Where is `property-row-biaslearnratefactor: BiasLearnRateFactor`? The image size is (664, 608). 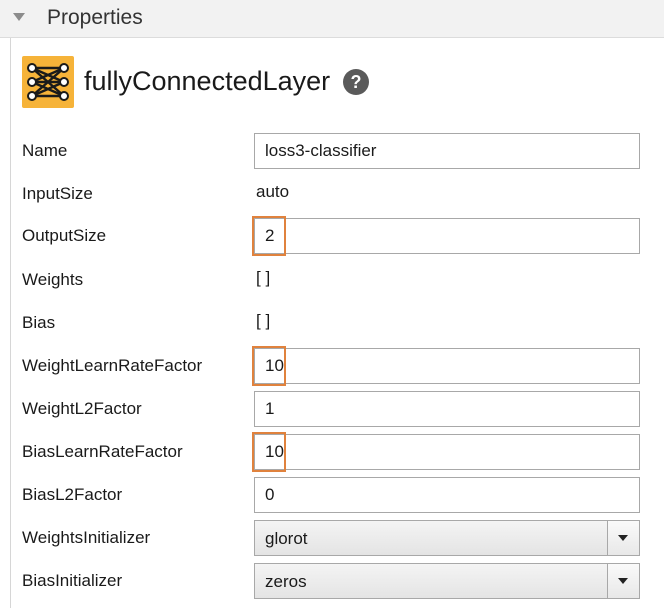
property-row-biaslearnratefactor: BiasLearnRateFactor is located at coordinates (332, 452).